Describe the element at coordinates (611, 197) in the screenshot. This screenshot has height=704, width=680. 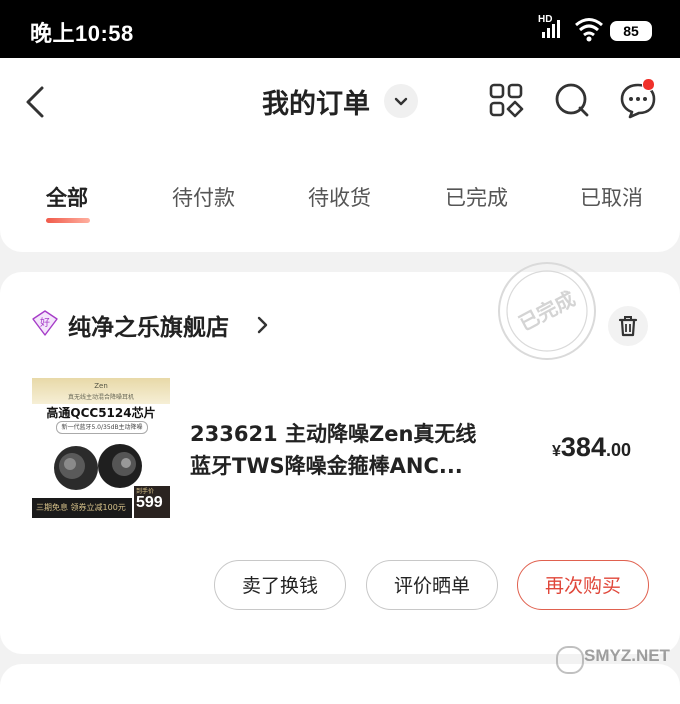
I see `tab-cancelled: 已取消` at that location.